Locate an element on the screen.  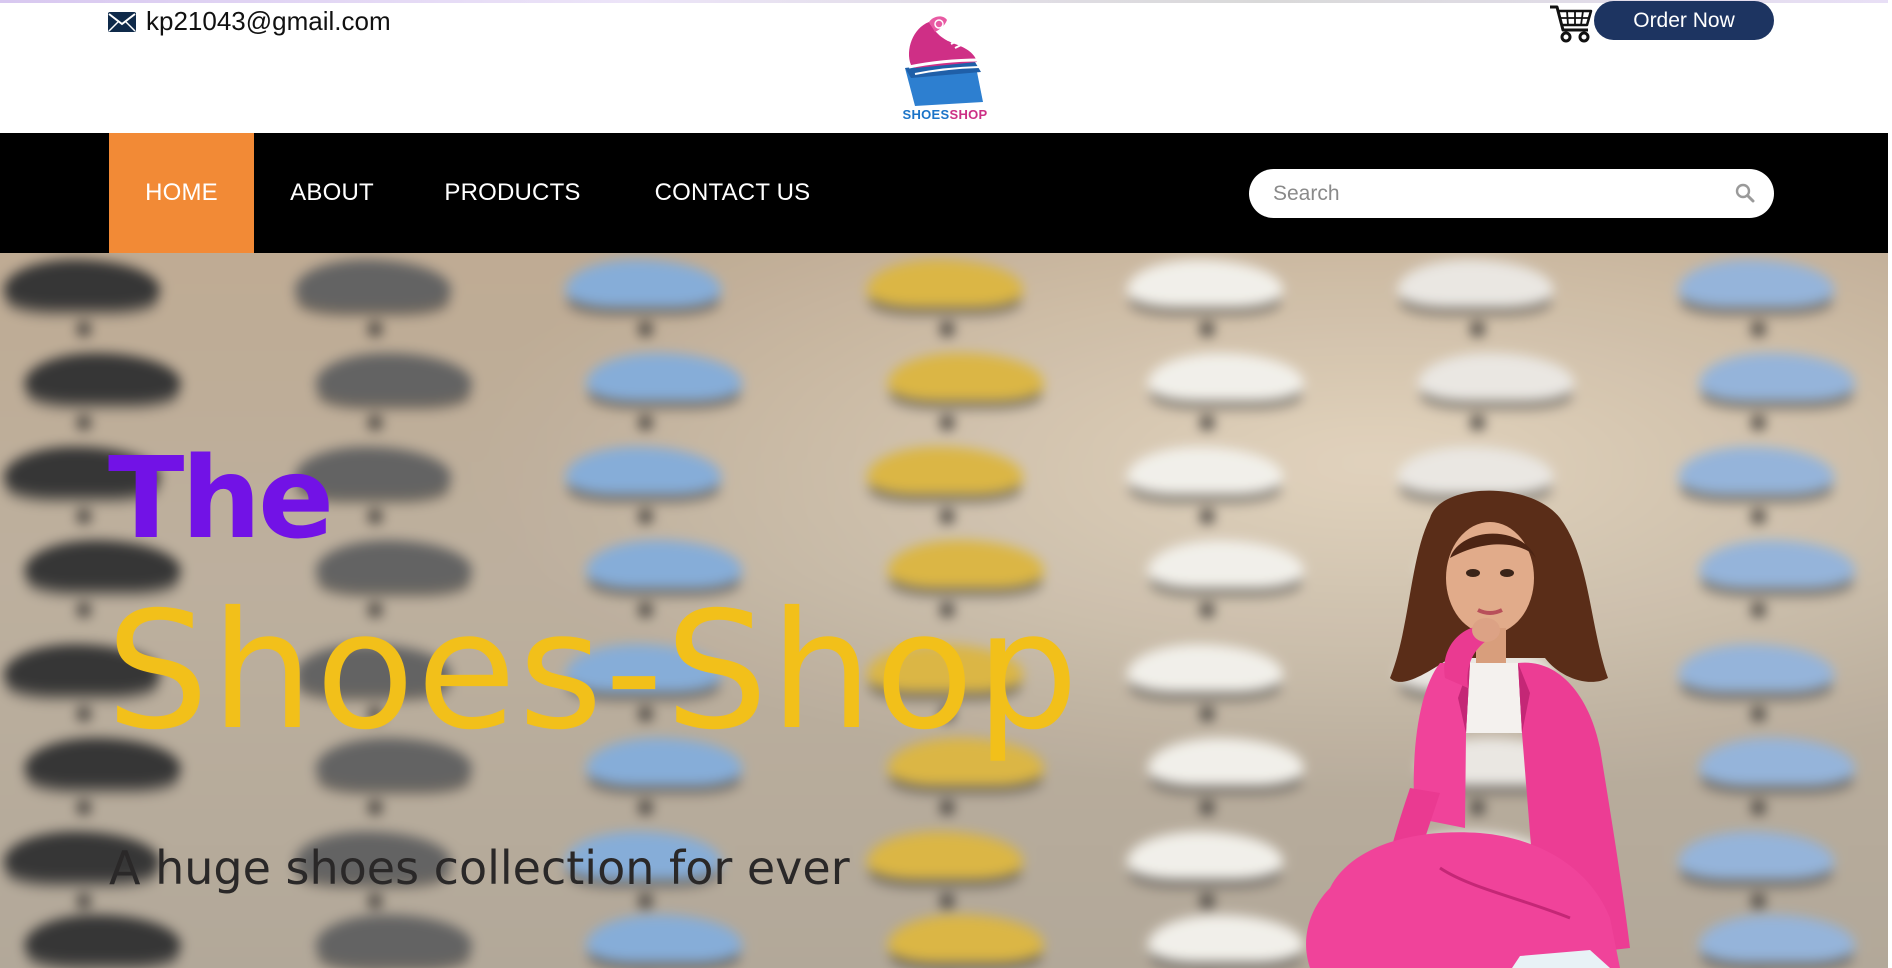
page-edge is located at coordinates (1890, 484).